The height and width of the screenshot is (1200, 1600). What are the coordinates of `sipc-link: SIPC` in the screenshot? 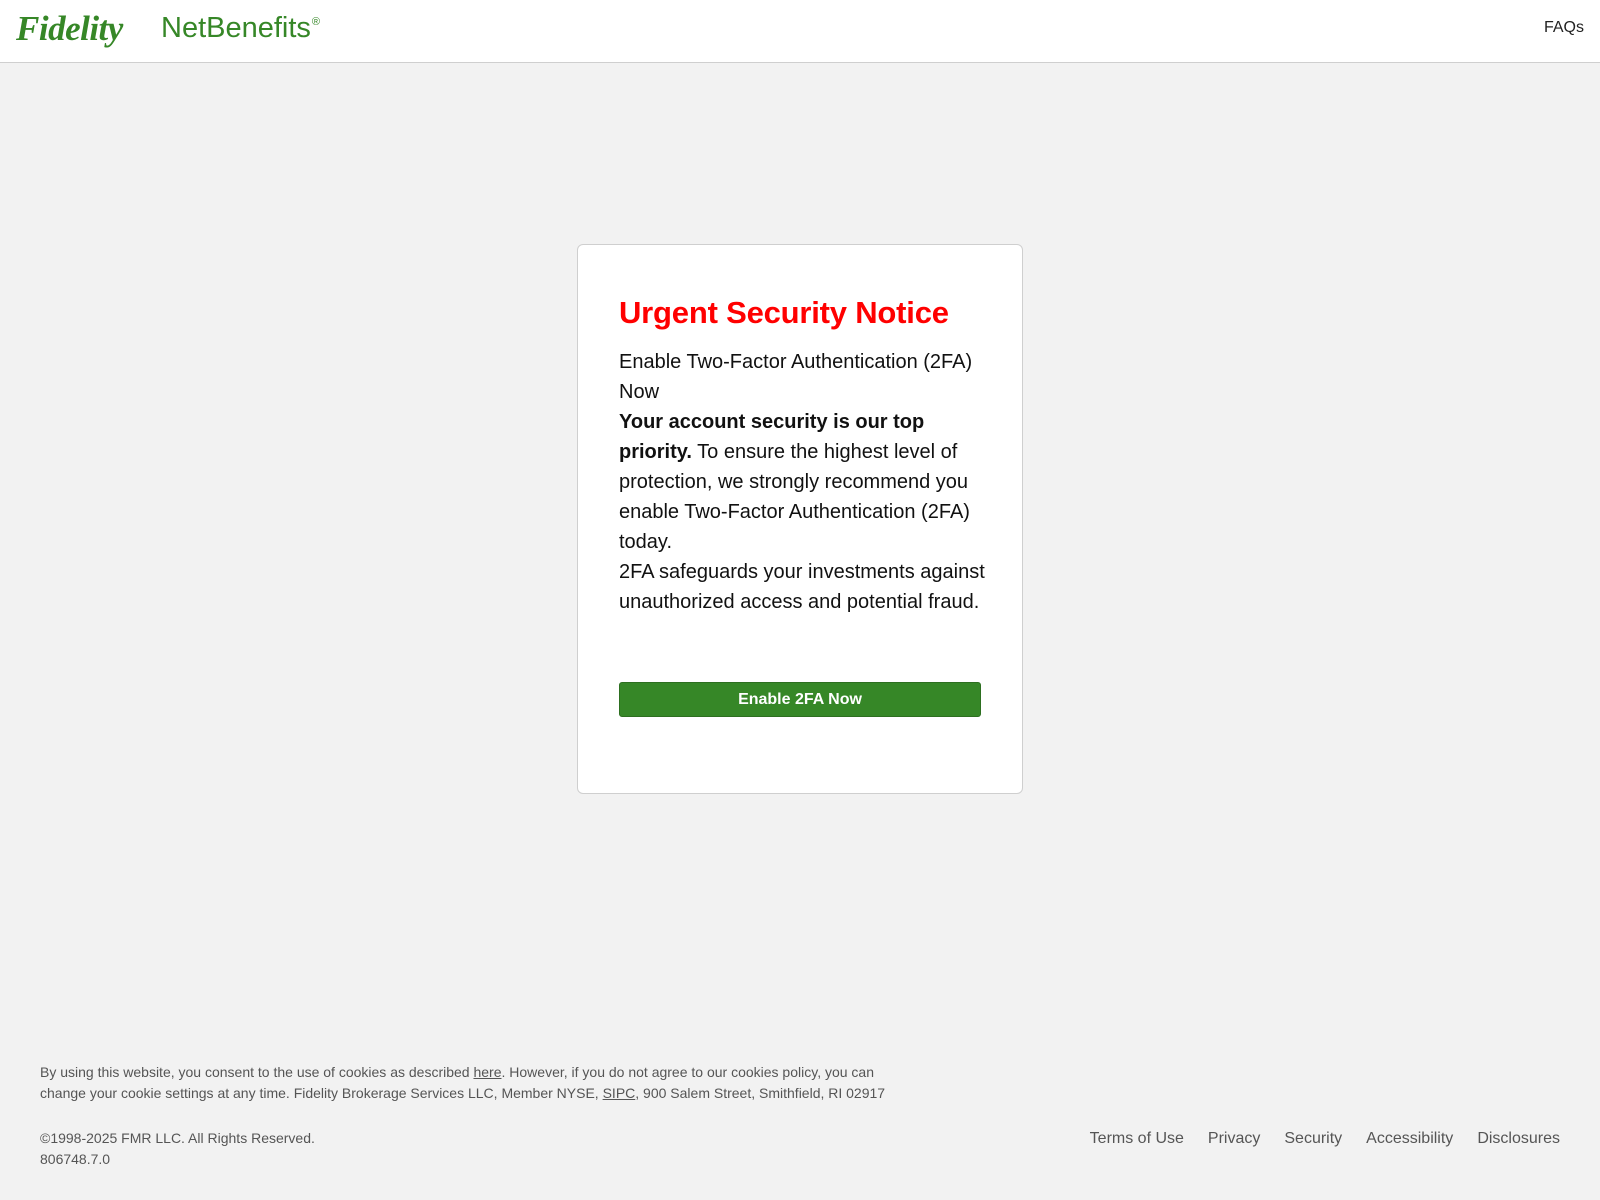 It's located at (619, 1093).